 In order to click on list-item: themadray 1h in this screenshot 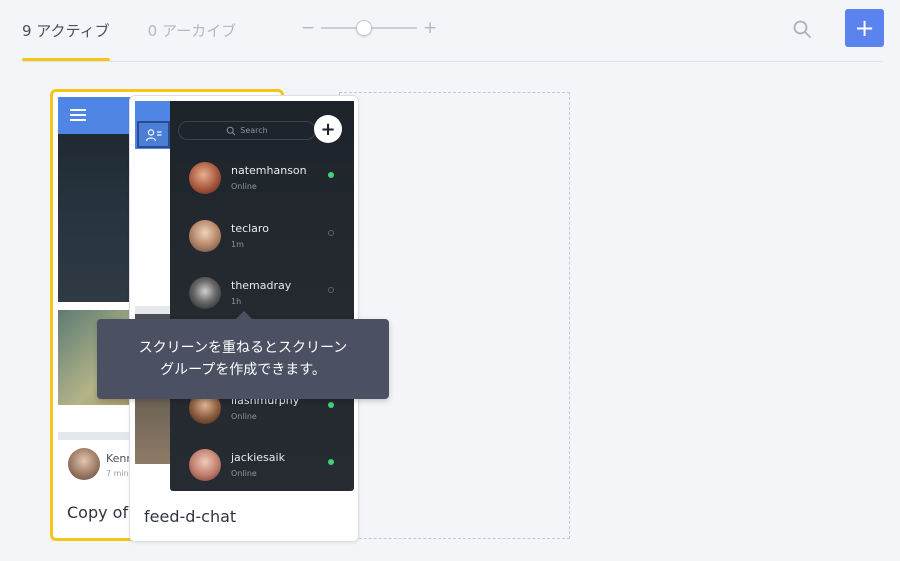, I will do `click(262, 296)`.